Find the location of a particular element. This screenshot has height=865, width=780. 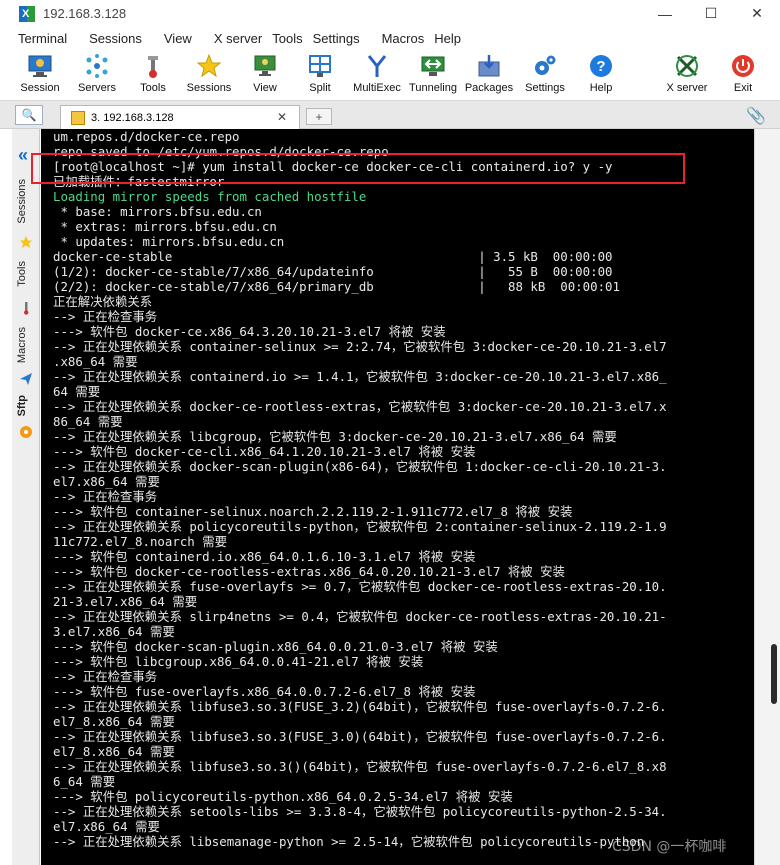

menu-settings: Settings is located at coordinates (336, 38).